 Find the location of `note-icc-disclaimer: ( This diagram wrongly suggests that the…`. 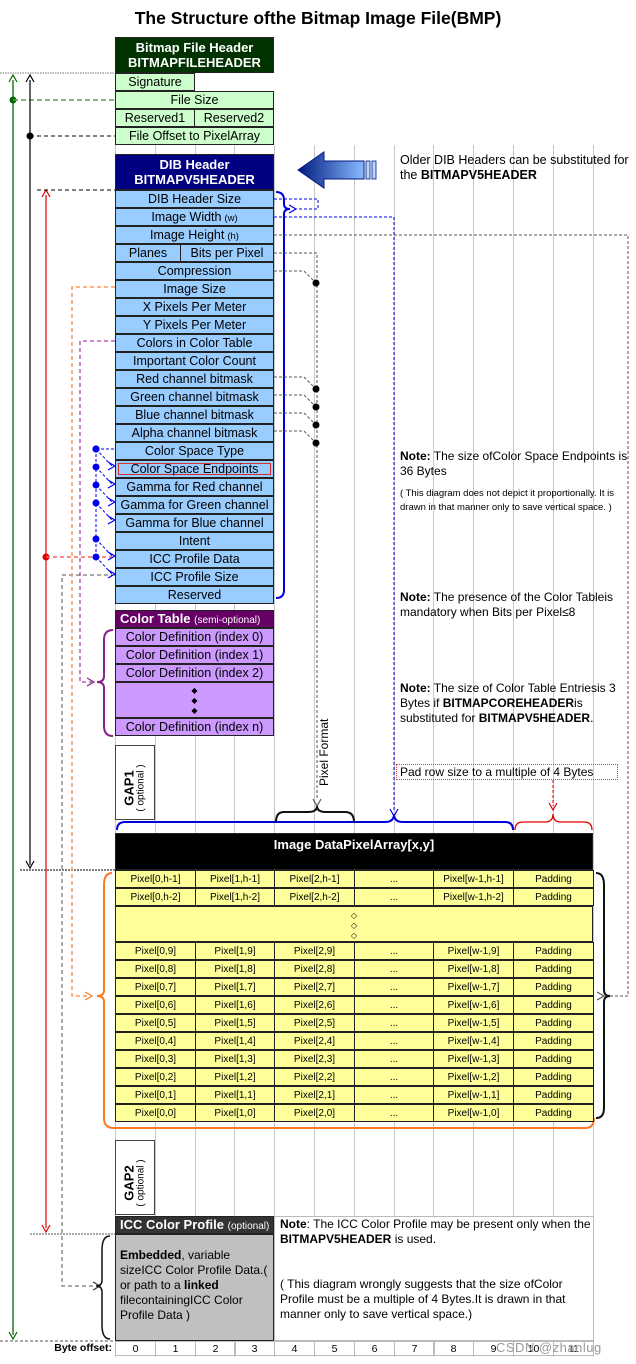

note-icc-disclaimer: ( This diagram wrongly suggests that the… is located at coordinates (423, 1299).